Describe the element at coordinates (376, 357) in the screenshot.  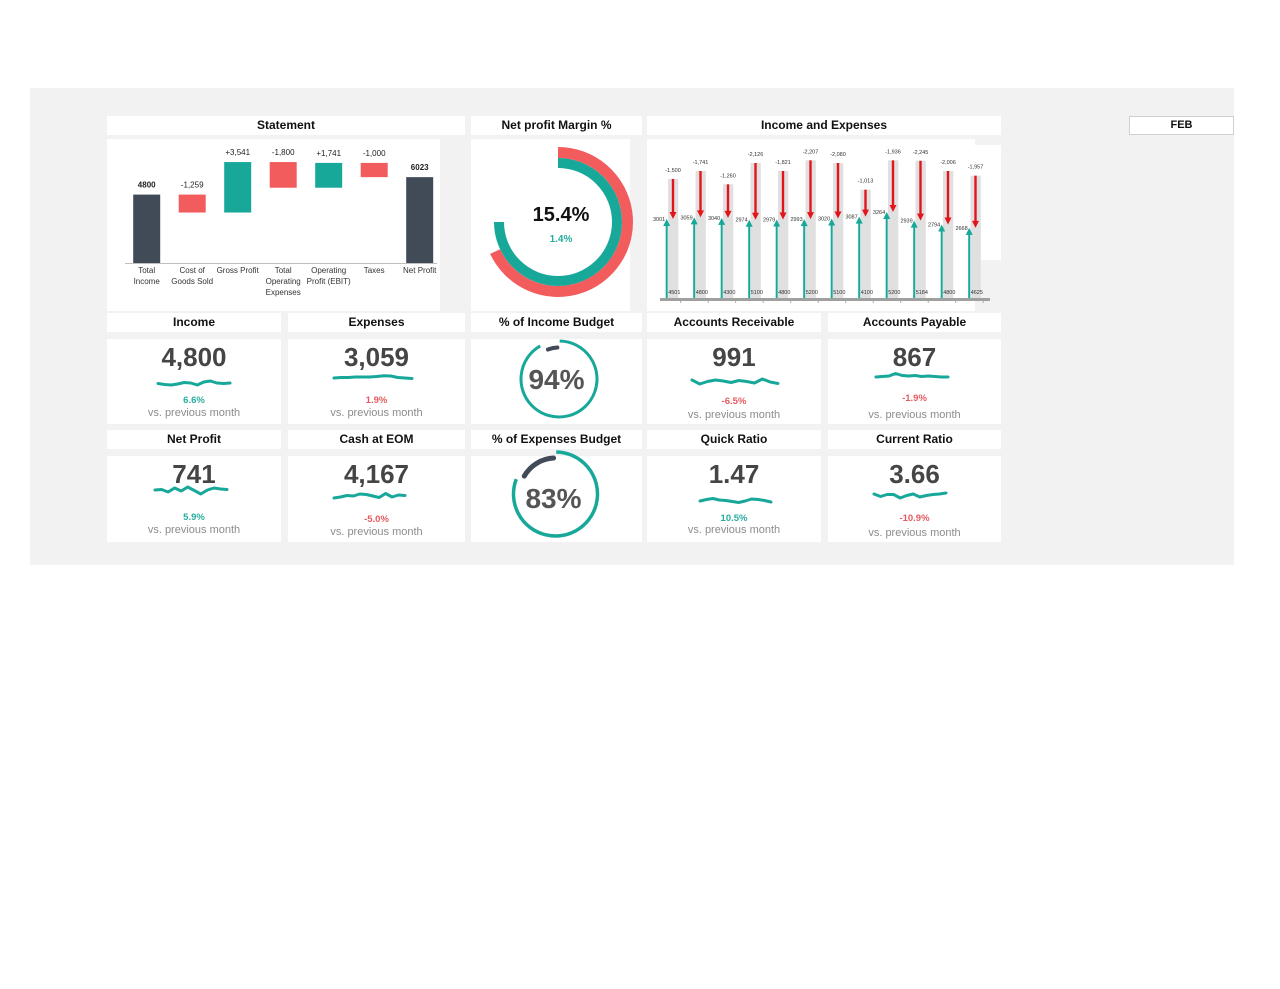
I see `expenses-value: 3,059` at that location.